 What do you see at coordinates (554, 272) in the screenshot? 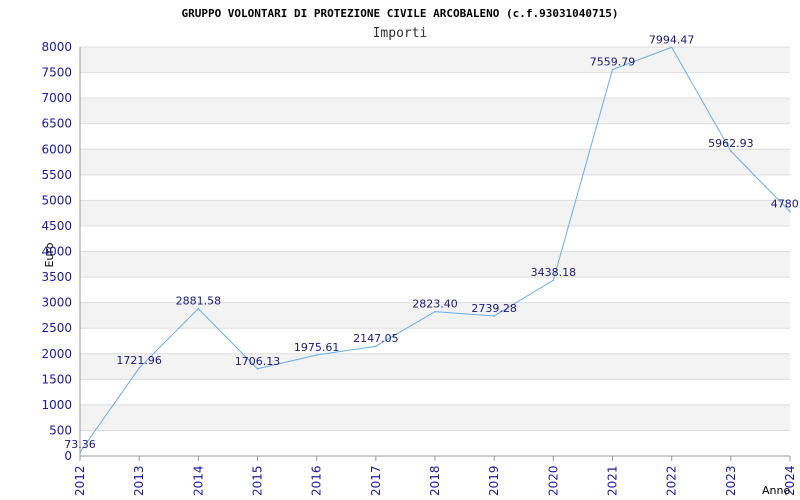
I see `data-label: 3438.18` at bounding box center [554, 272].